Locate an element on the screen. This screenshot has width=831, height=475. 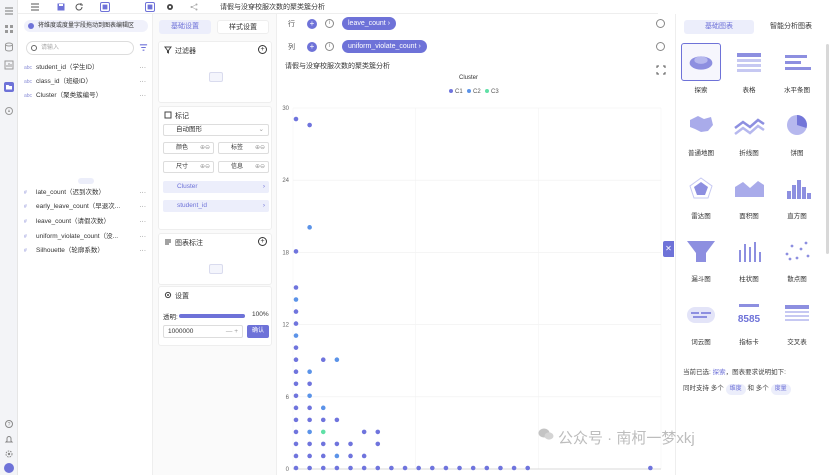
measure-field-row: # early_leave_count（早退次... ··· is located at coordinates (87, 207).